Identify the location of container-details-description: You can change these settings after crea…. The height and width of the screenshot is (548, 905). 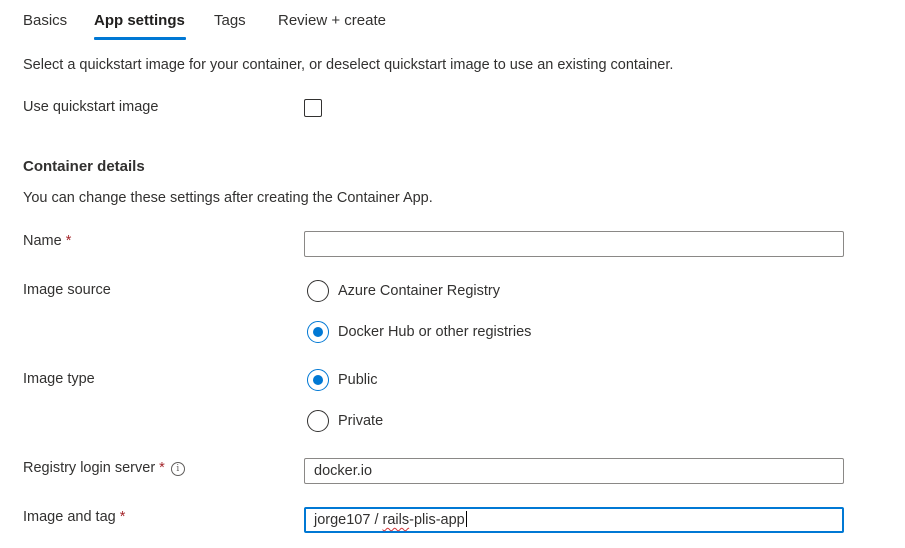
(228, 198).